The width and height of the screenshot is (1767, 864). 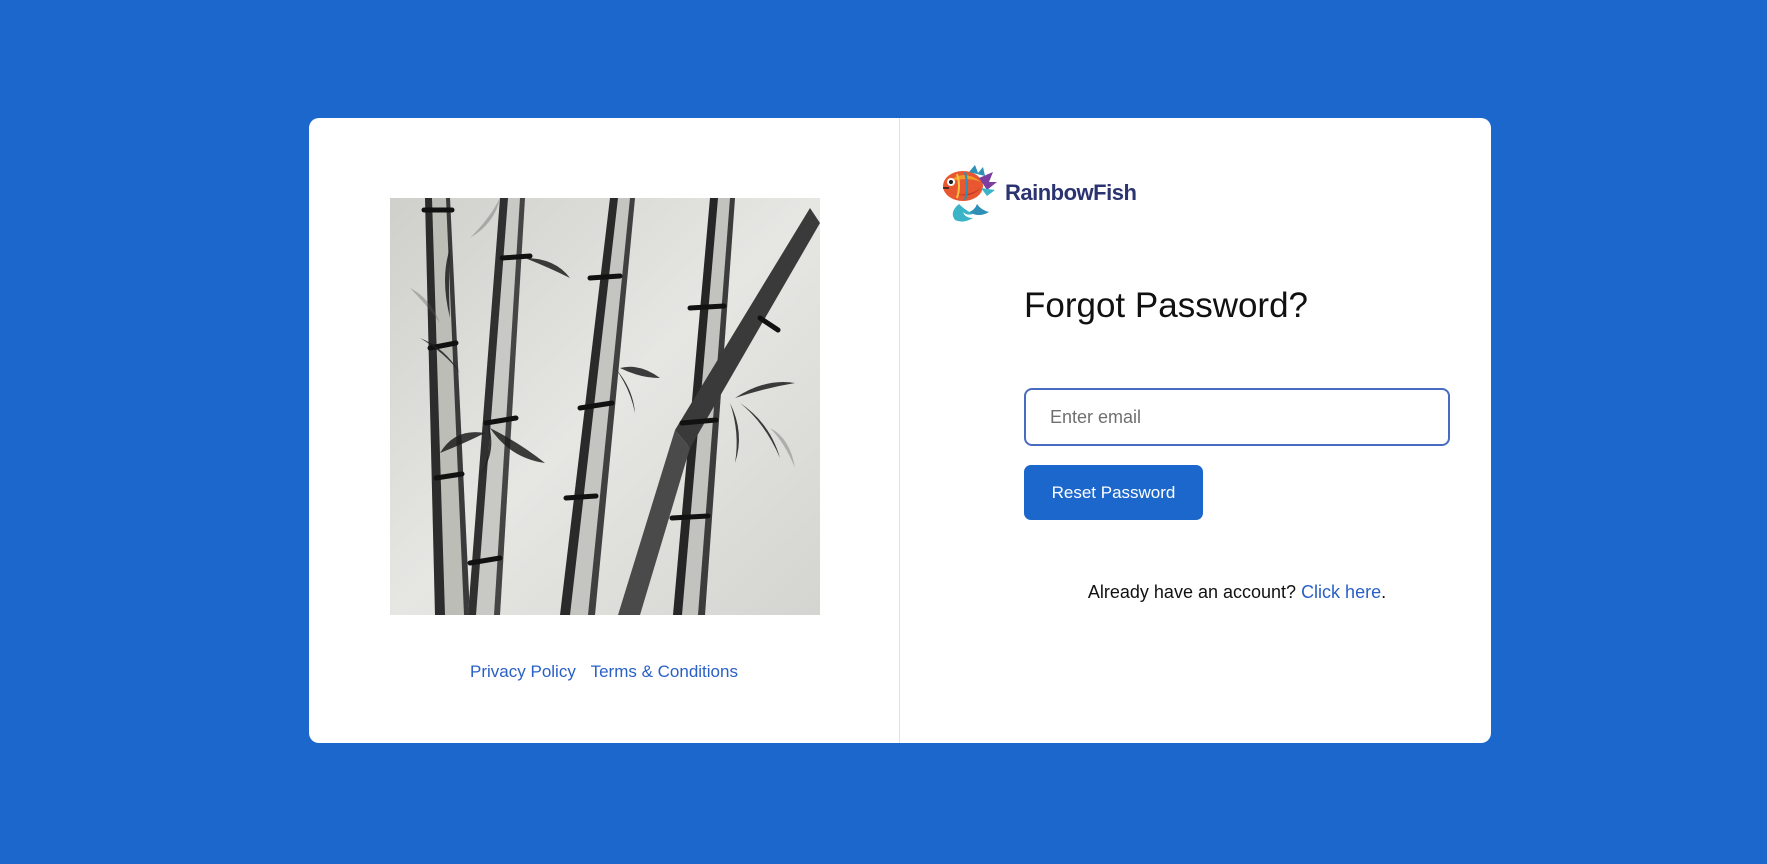 I want to click on account-prompt-suffix: ., so click(x=1384, y=592).